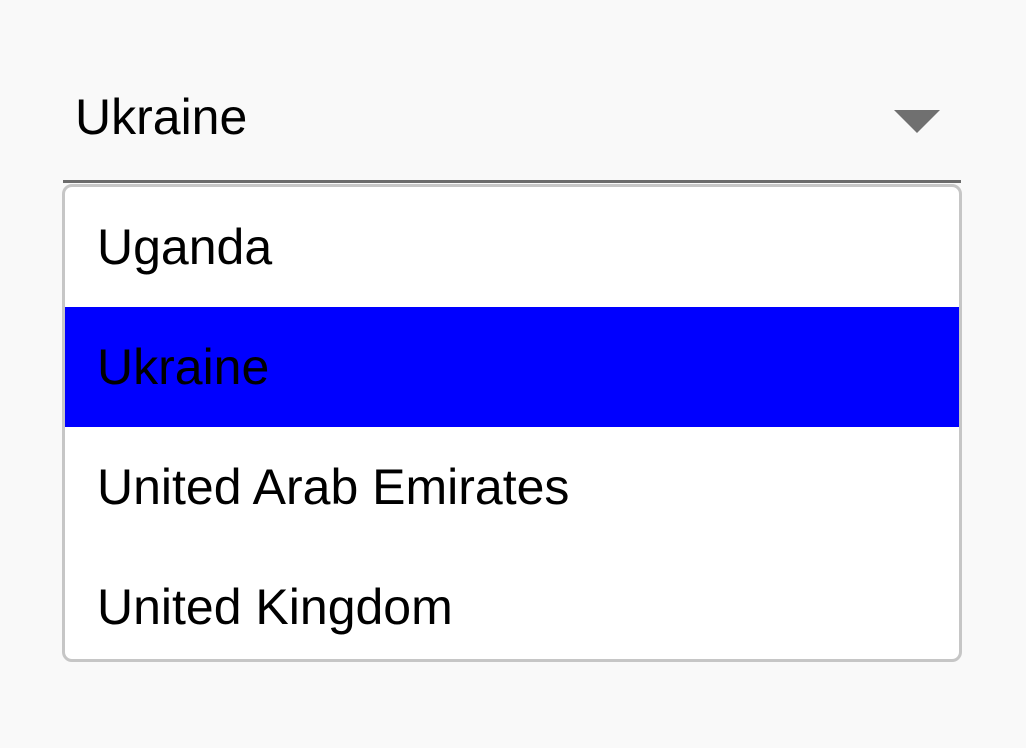 The height and width of the screenshot is (748, 1026). What do you see at coordinates (512, 603) in the screenshot?
I see `option-united-kingdom: United Kingdom` at bounding box center [512, 603].